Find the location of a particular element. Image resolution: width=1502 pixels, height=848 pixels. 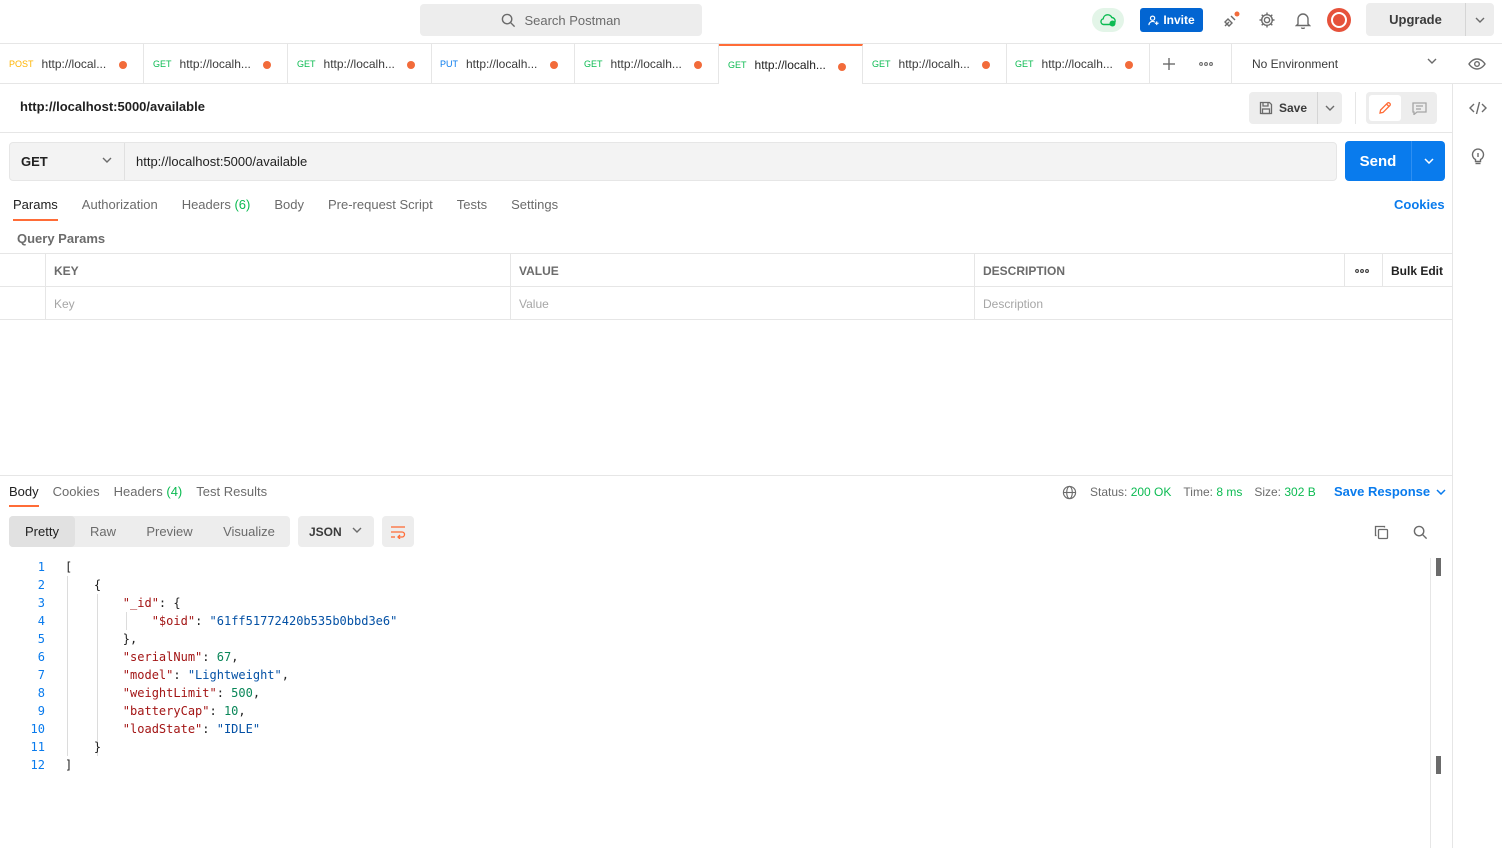

tab-tests: Tests is located at coordinates (472, 209).